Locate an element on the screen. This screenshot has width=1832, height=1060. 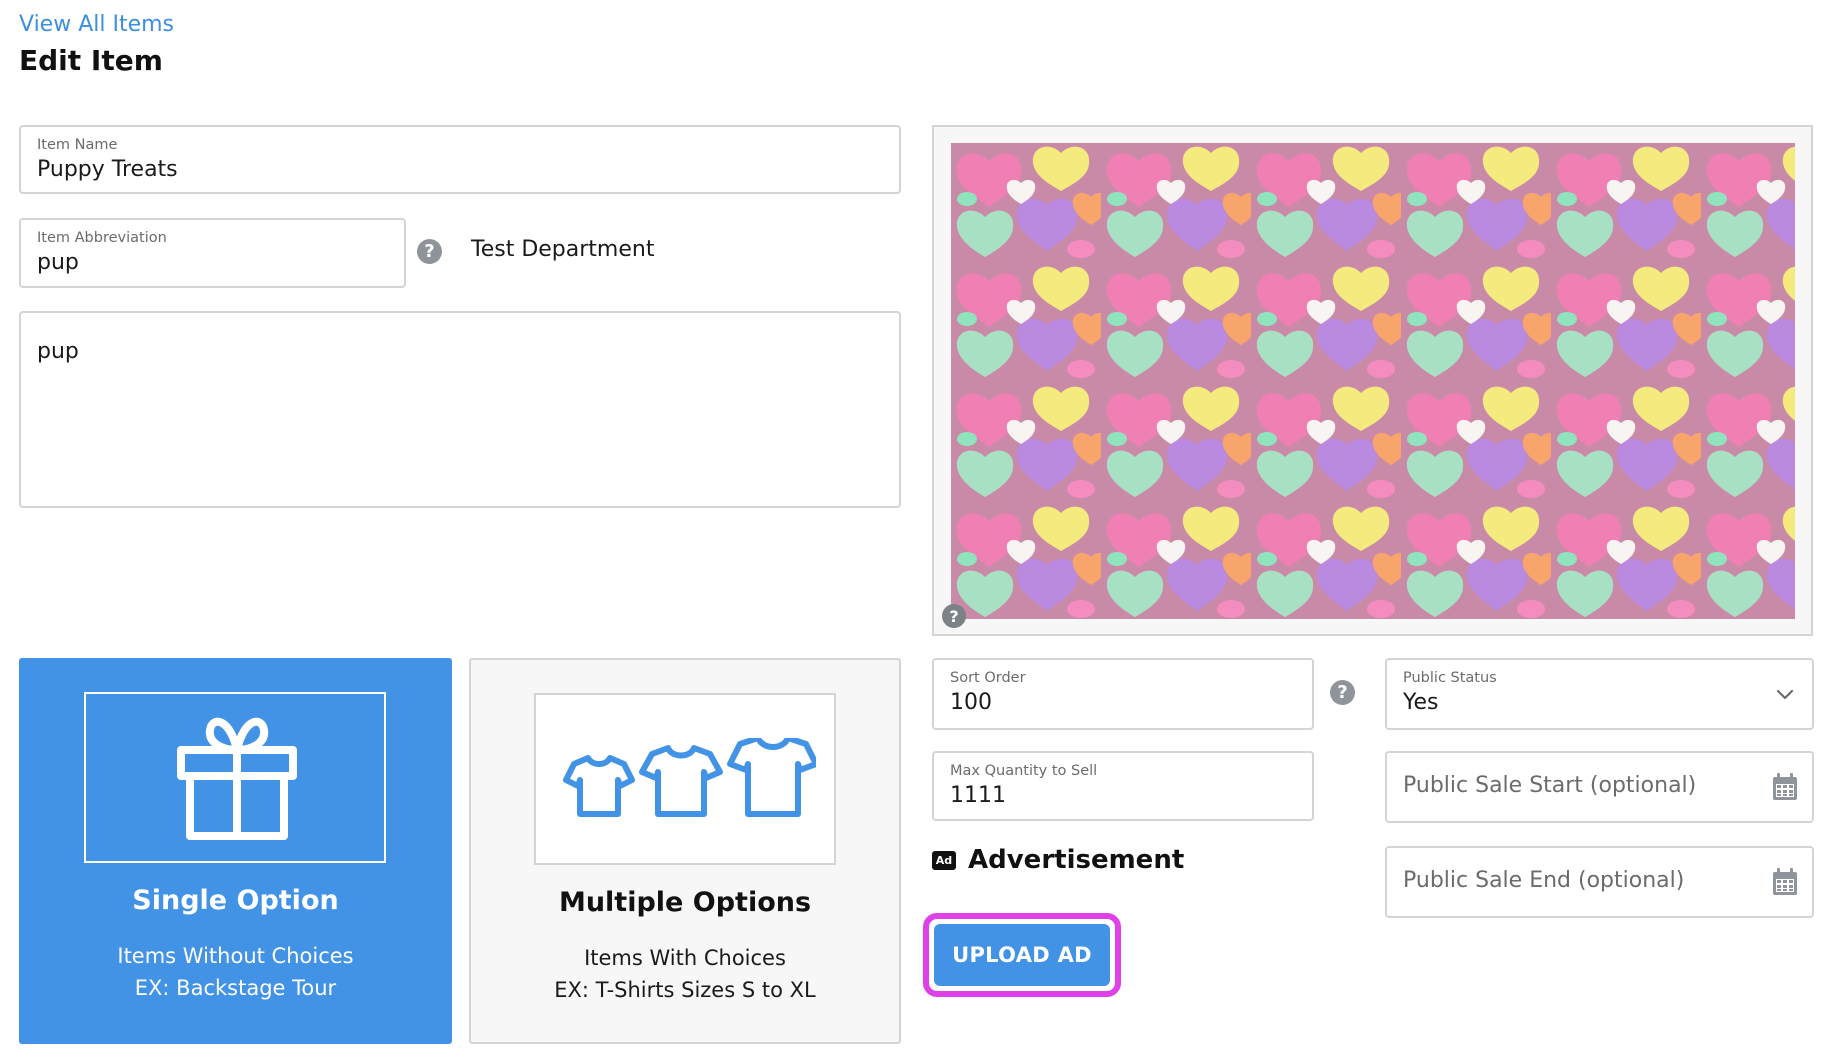
item-name-value: Puppy Treats is located at coordinates (107, 169).